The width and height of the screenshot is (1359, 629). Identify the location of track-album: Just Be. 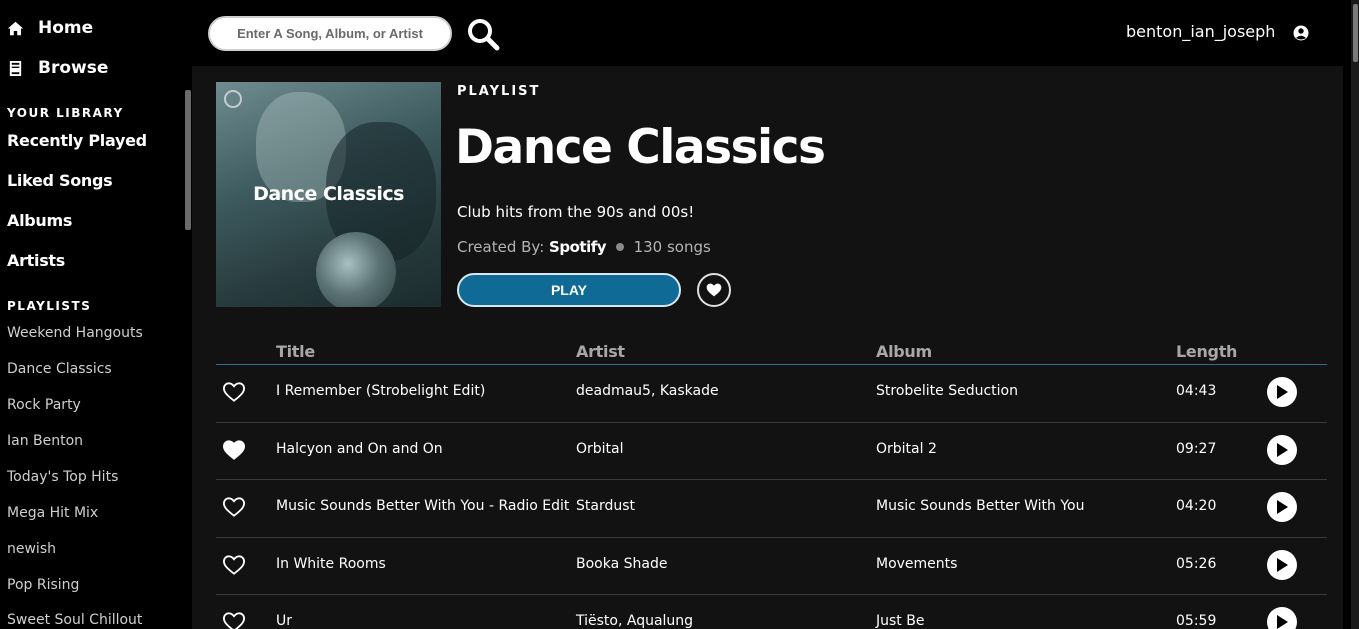
(900, 621).